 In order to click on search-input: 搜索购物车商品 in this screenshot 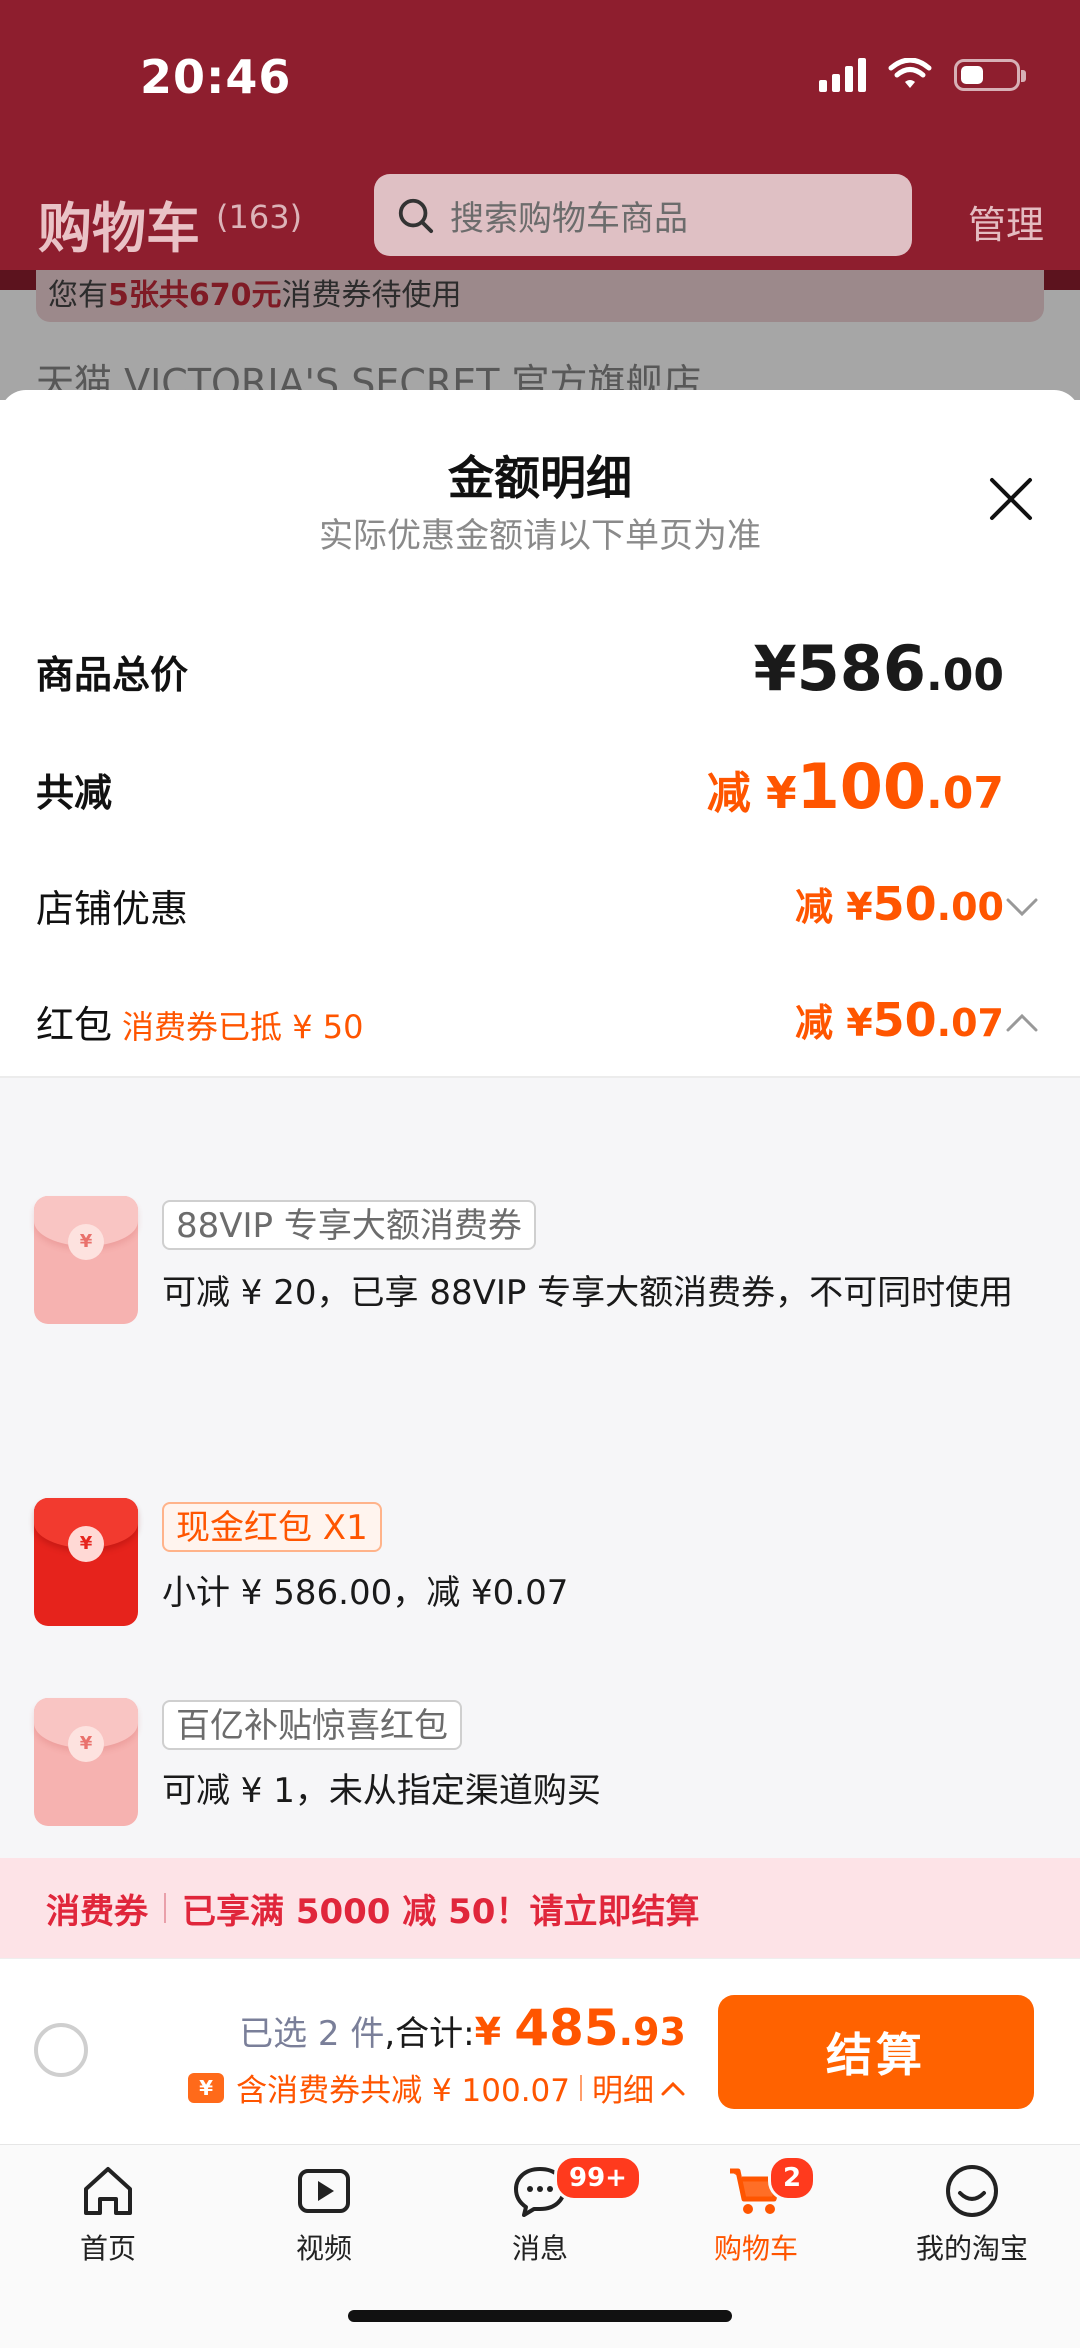, I will do `click(643, 215)`.